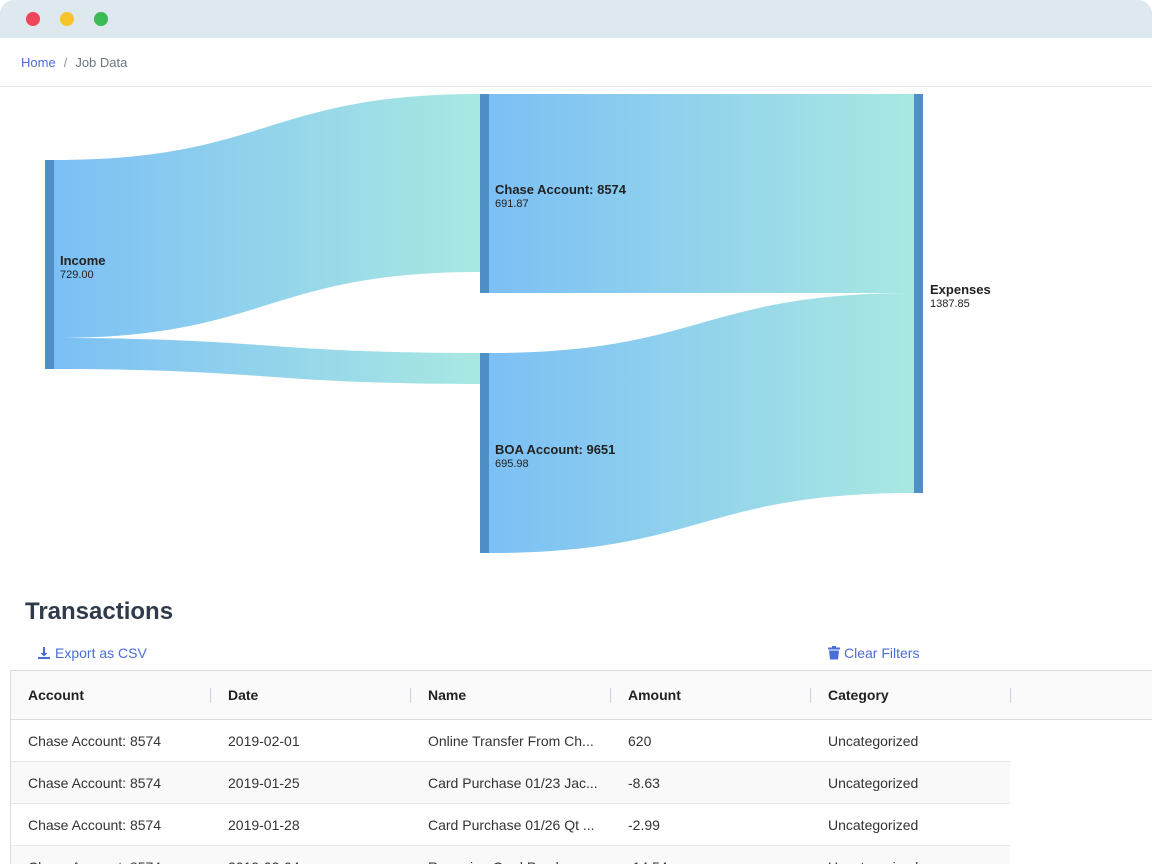  What do you see at coordinates (555, 449) in the screenshot?
I see `sankey-label-boa: BOA Account: 9651` at bounding box center [555, 449].